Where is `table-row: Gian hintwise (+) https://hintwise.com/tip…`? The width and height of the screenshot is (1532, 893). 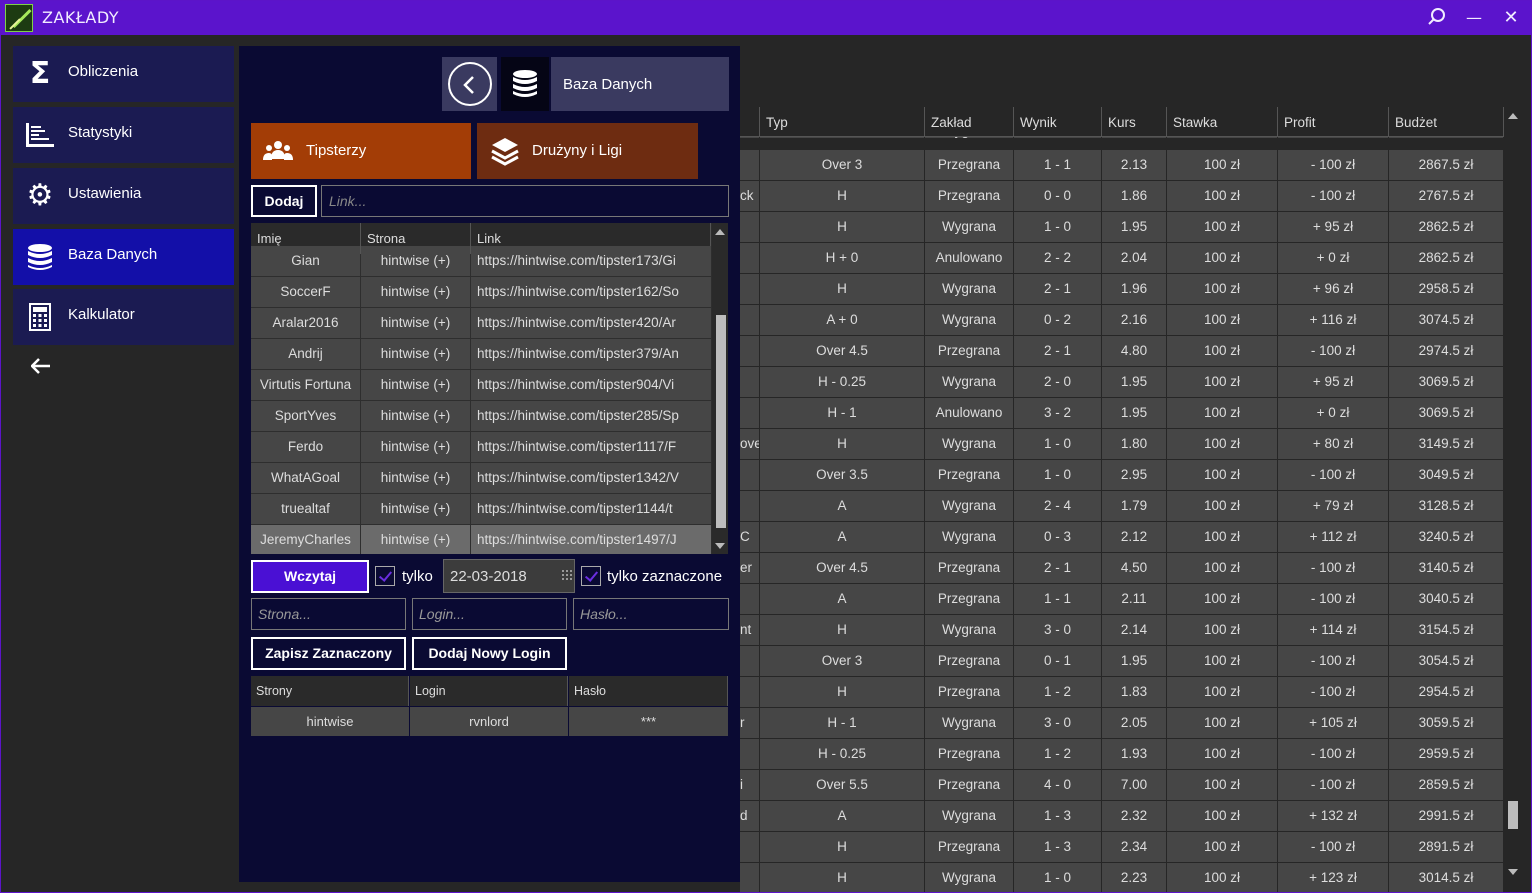
table-row: Gian hintwise (+) https://hintwise.com/tip… is located at coordinates (481, 261).